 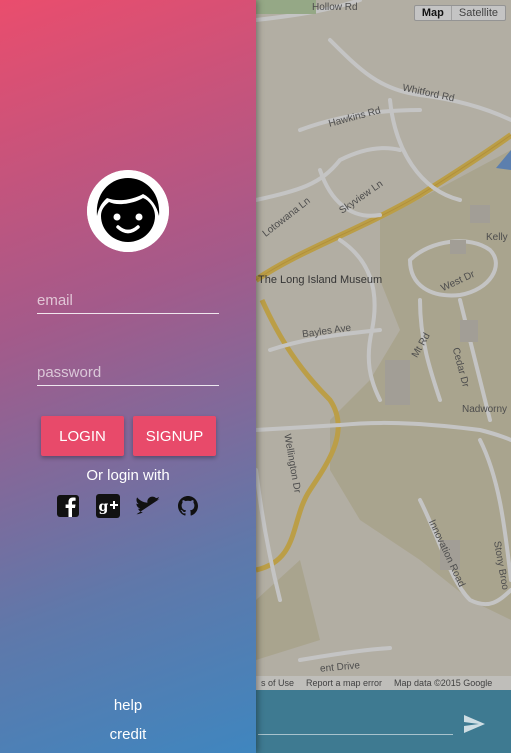 I want to click on map-type-satellite-button: Satellite, so click(x=478, y=13).